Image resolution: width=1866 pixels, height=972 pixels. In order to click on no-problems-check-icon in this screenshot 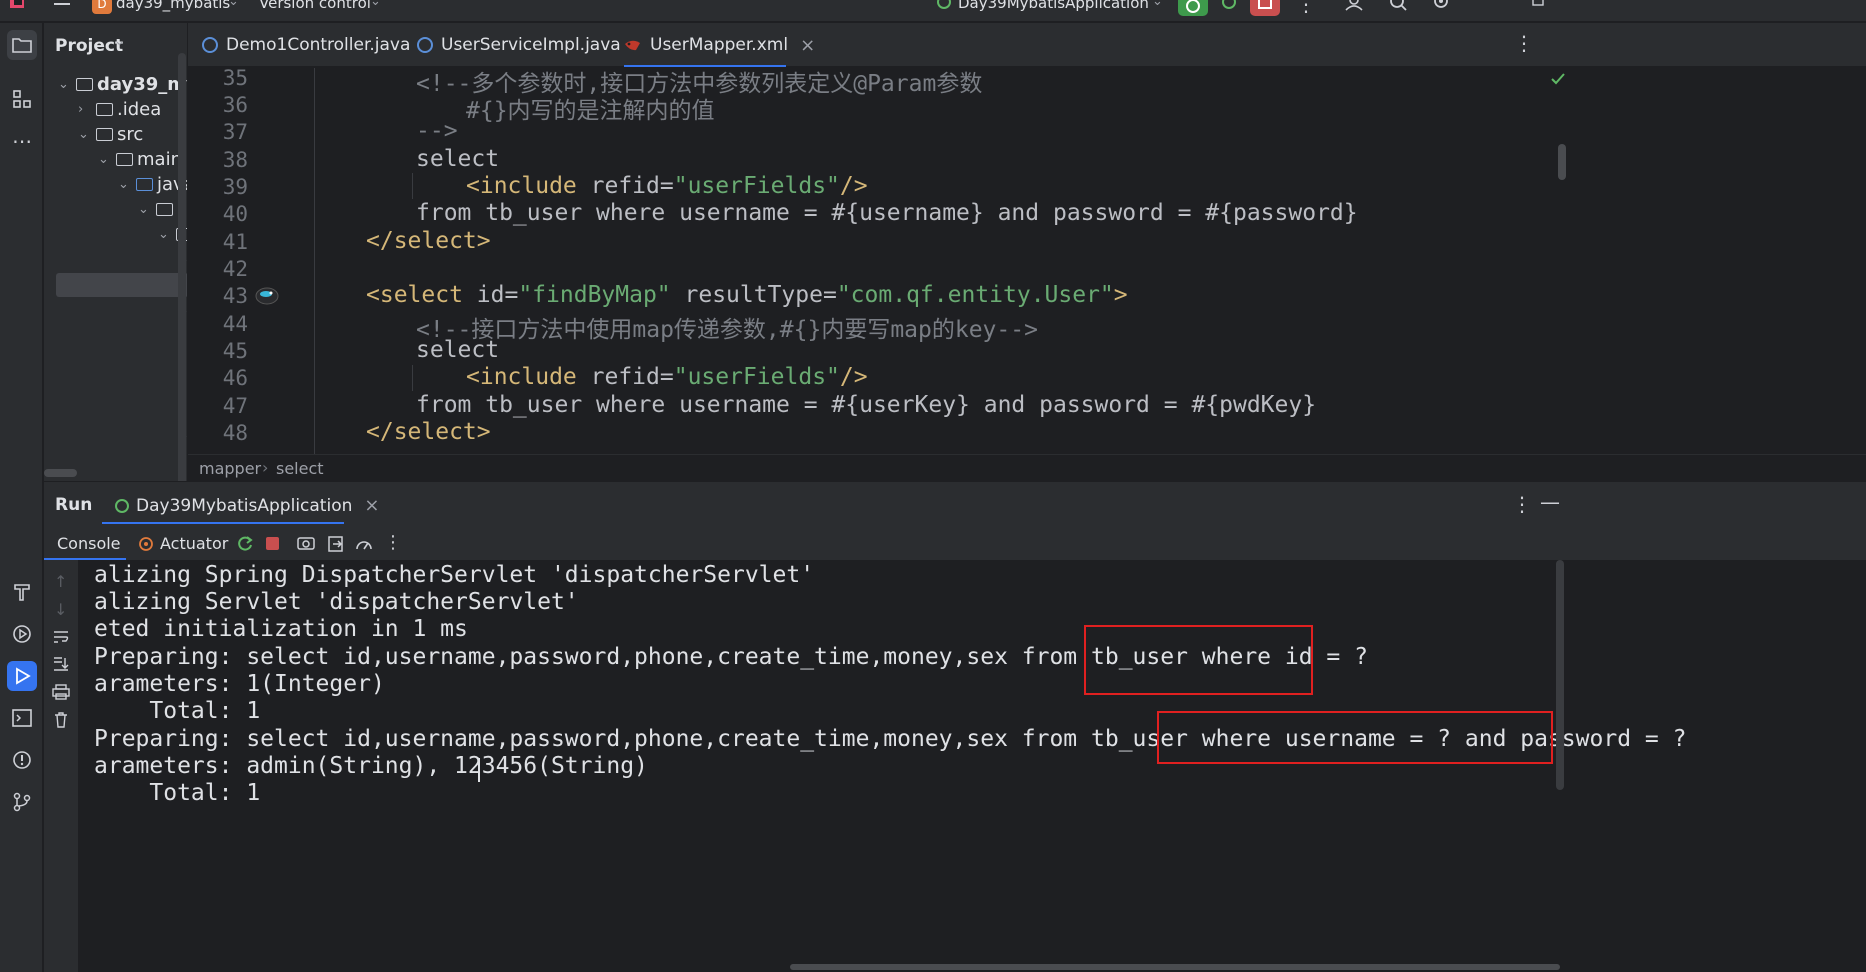, I will do `click(1558, 79)`.